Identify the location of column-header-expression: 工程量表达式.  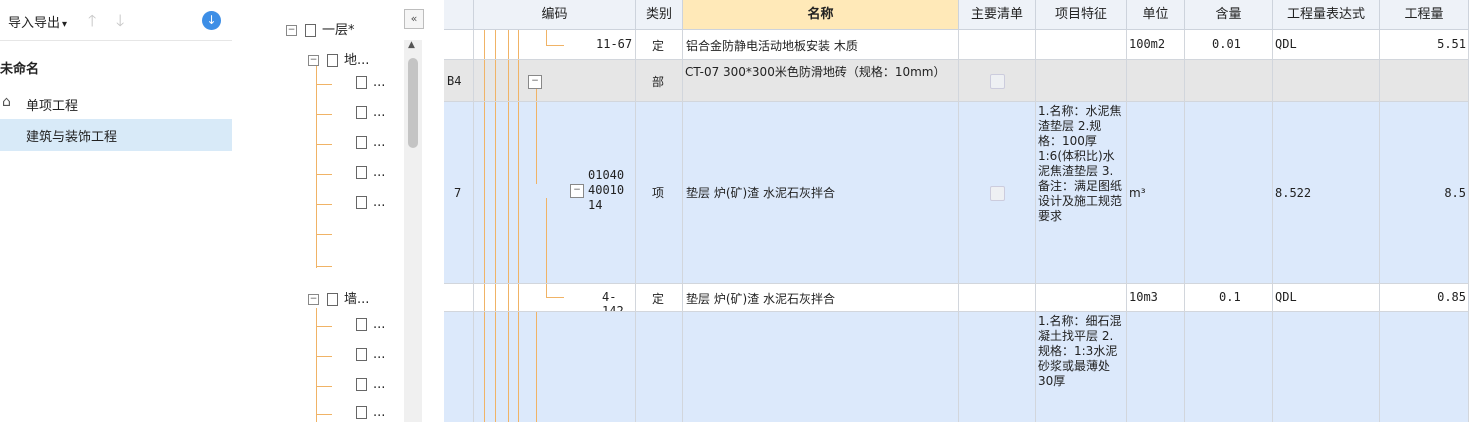
(1326, 15).